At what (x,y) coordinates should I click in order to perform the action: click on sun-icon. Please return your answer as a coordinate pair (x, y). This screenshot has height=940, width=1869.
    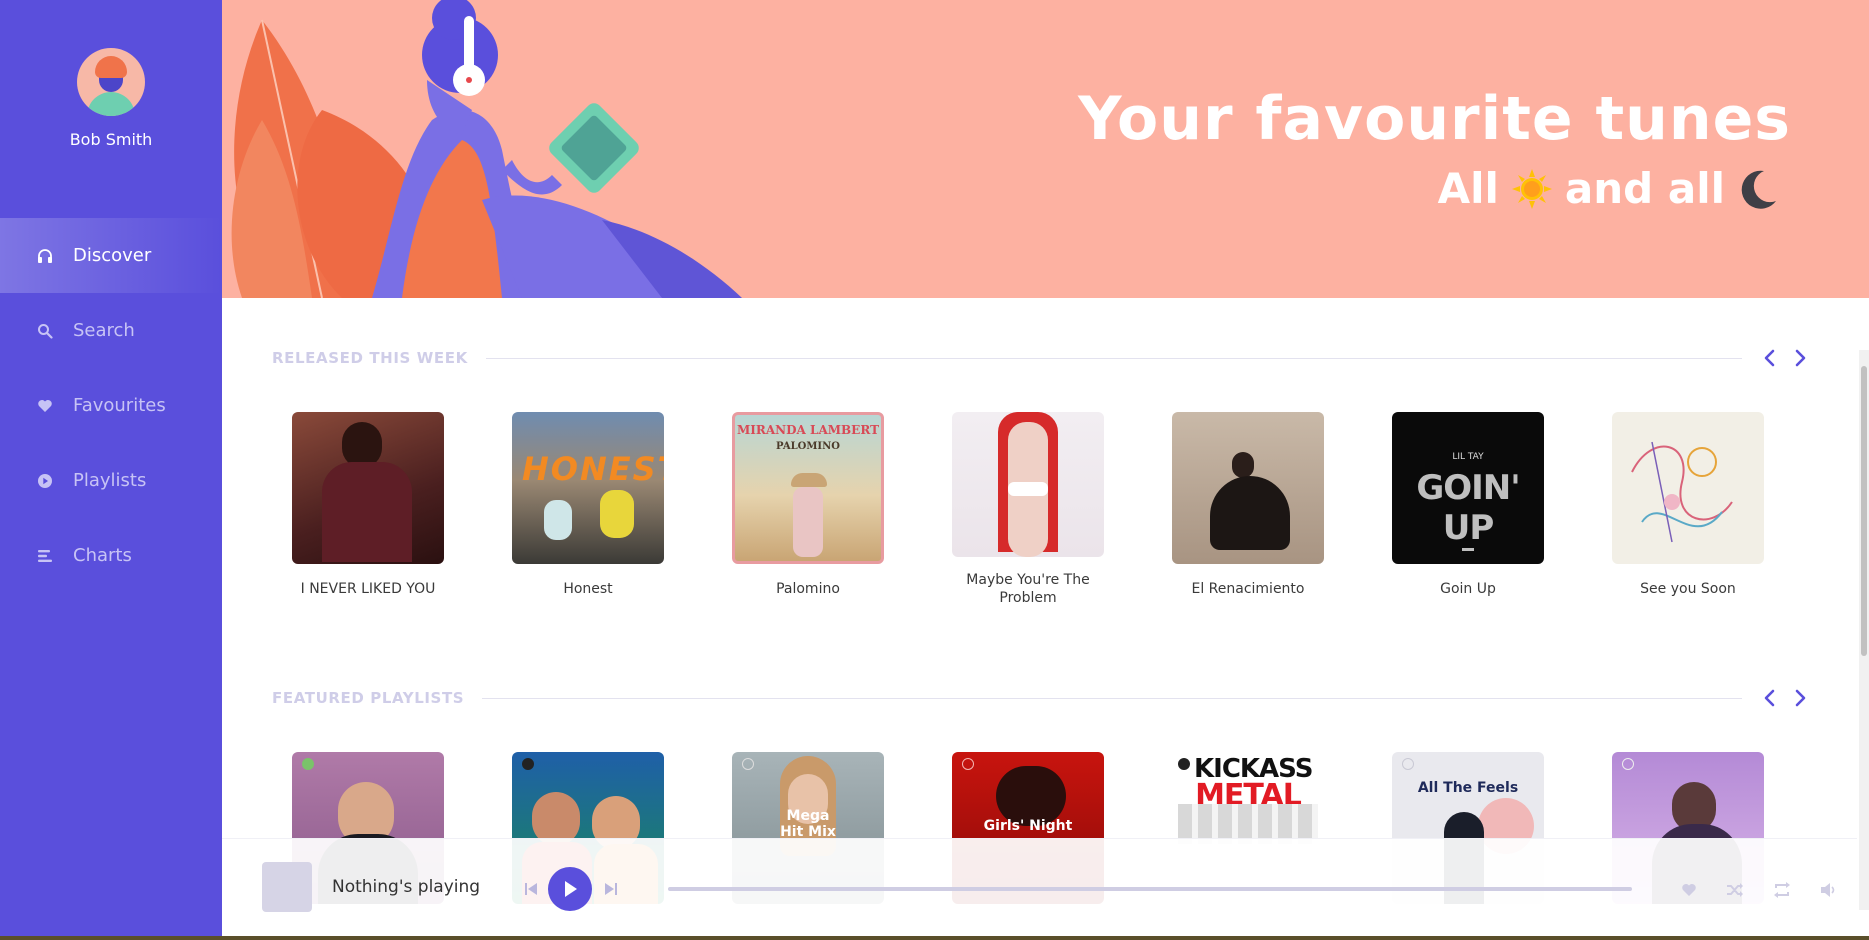
    Looking at the image, I should click on (1532, 189).